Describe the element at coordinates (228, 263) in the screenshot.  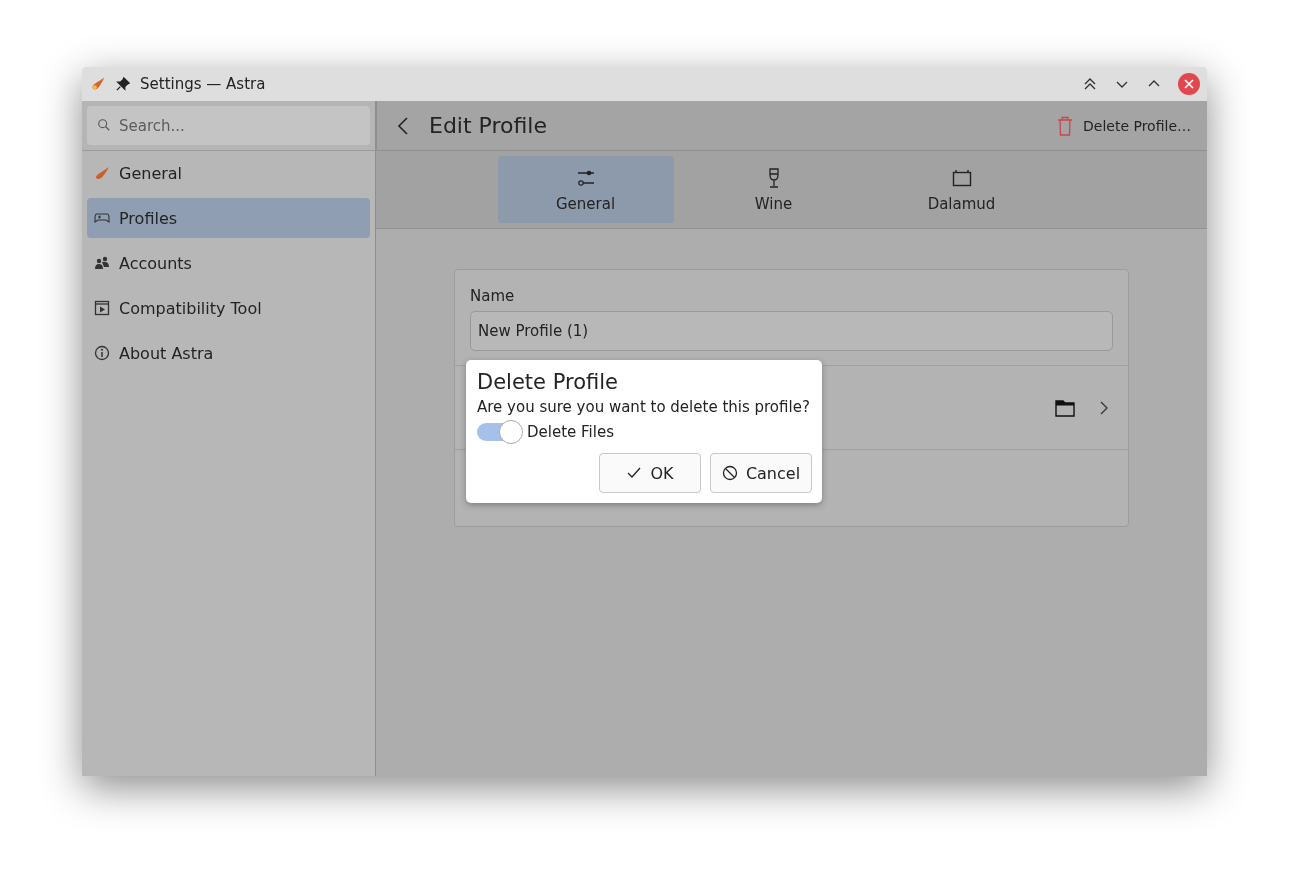
I see `sidebar-item: Accounts` at that location.